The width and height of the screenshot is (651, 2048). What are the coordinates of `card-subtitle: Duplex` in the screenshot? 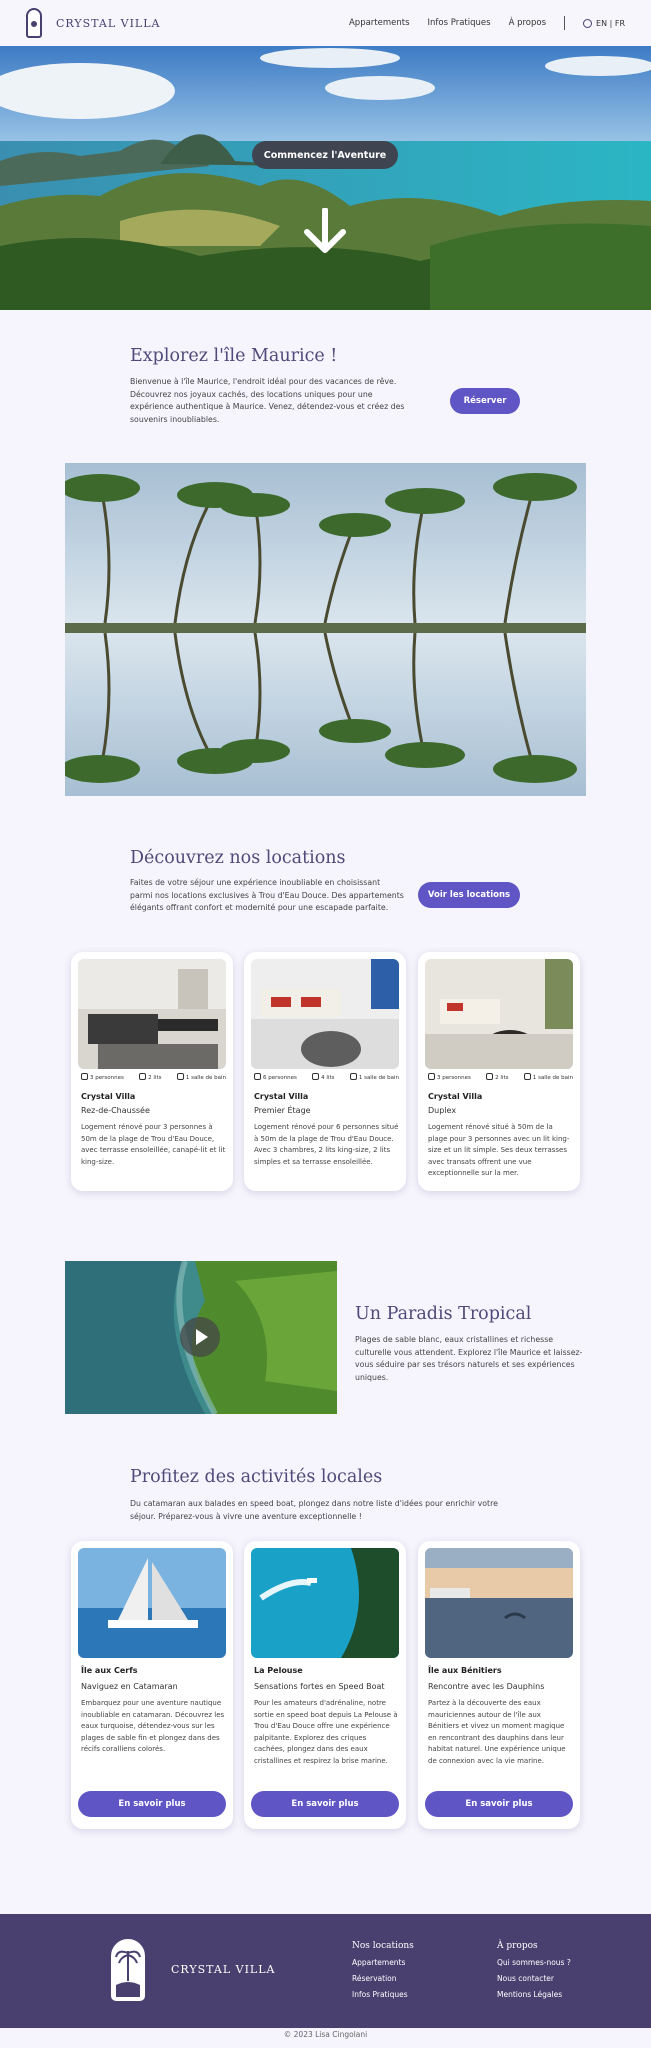 It's located at (442, 1110).